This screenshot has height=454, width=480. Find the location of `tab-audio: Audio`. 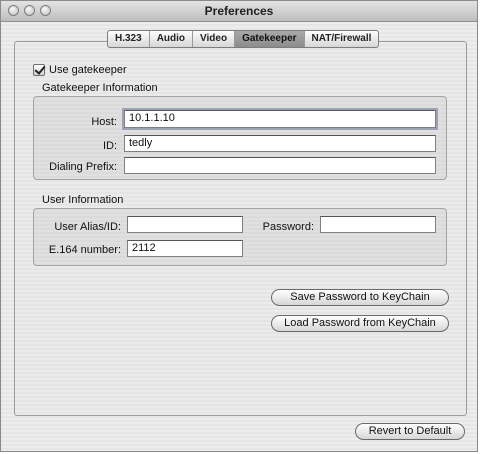

tab-audio: Audio is located at coordinates (170, 39).